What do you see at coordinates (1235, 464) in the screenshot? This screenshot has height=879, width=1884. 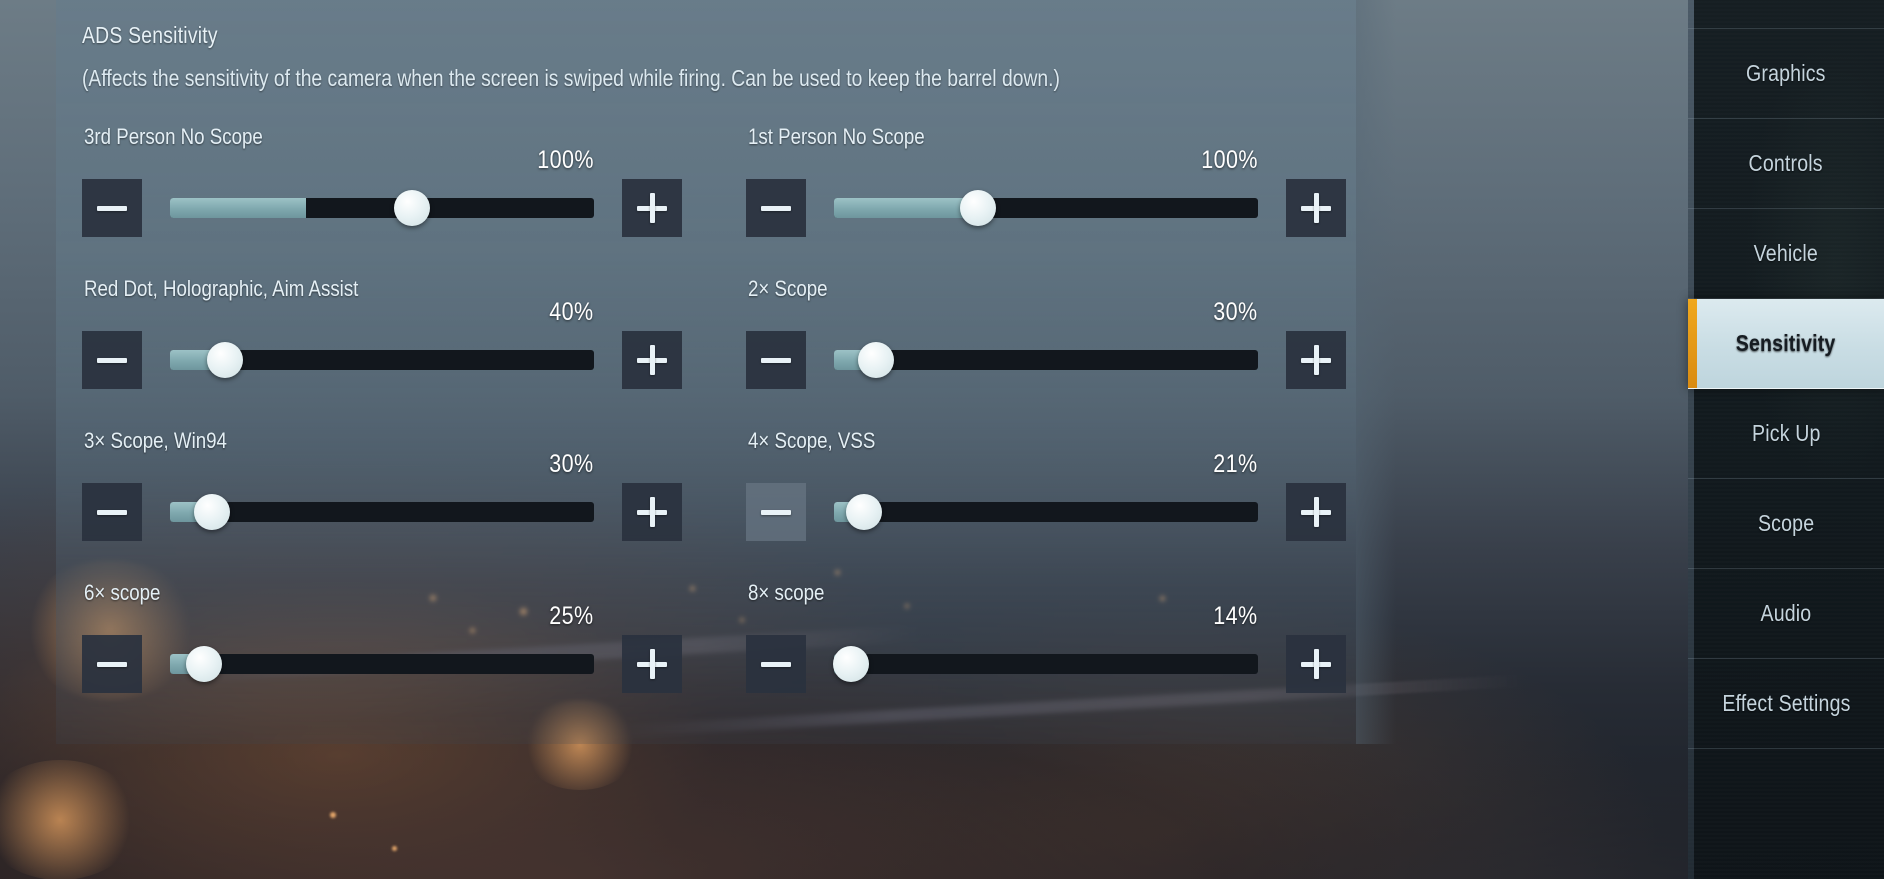 I see `slider-value: 21%` at bounding box center [1235, 464].